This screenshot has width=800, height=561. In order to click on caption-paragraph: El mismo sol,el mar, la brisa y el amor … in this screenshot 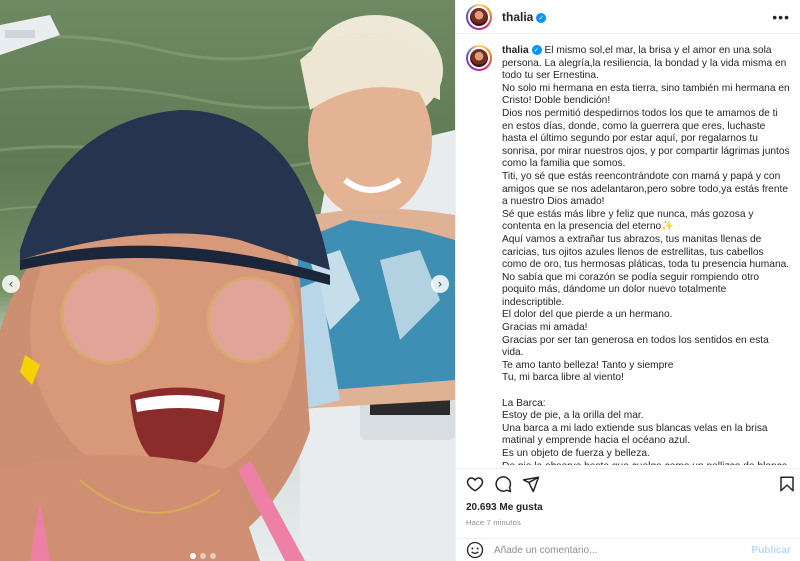, I will do `click(644, 63)`.